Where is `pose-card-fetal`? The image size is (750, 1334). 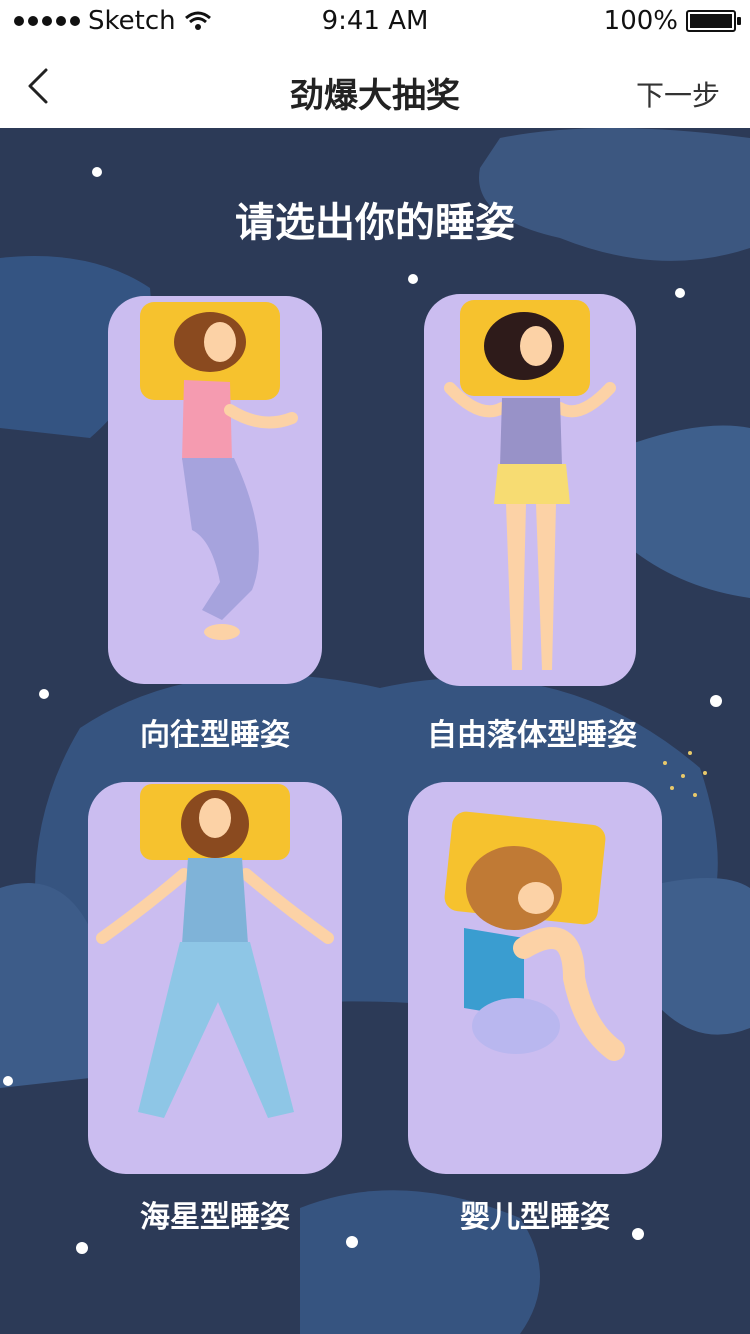
pose-card-fetal is located at coordinates (535, 978).